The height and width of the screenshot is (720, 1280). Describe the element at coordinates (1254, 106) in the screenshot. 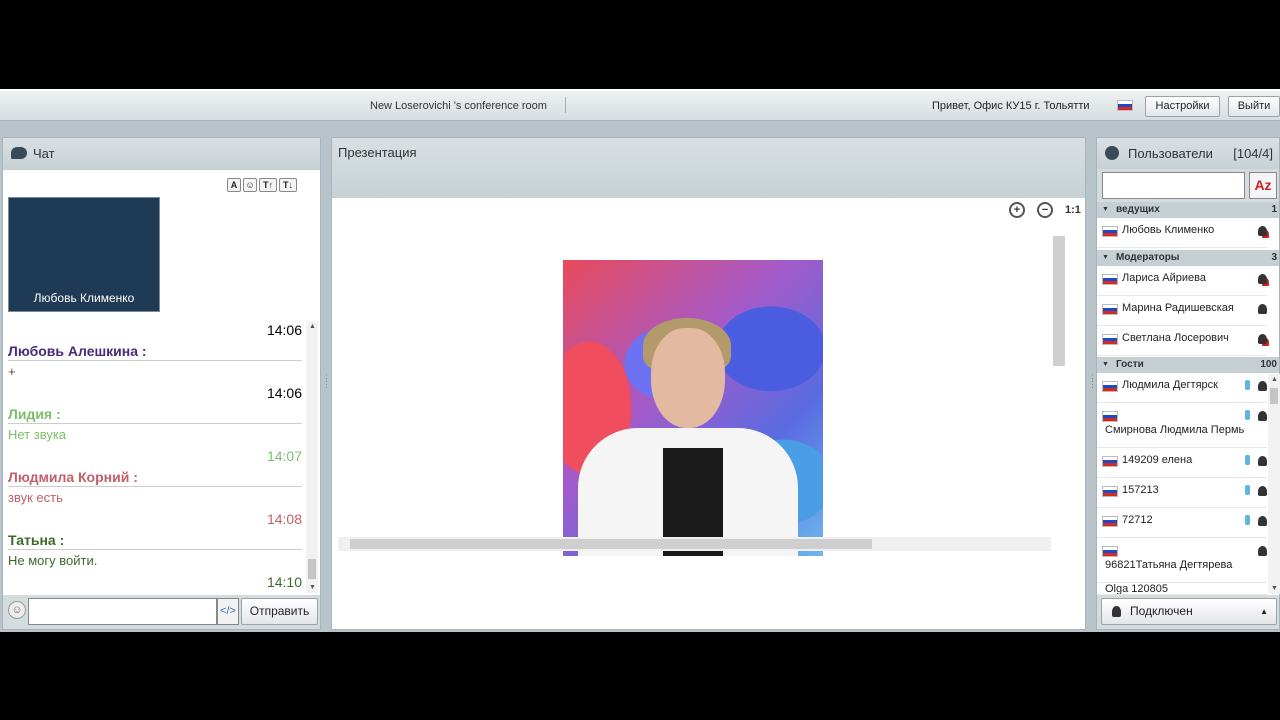

I see `exit-button: Выйти` at that location.